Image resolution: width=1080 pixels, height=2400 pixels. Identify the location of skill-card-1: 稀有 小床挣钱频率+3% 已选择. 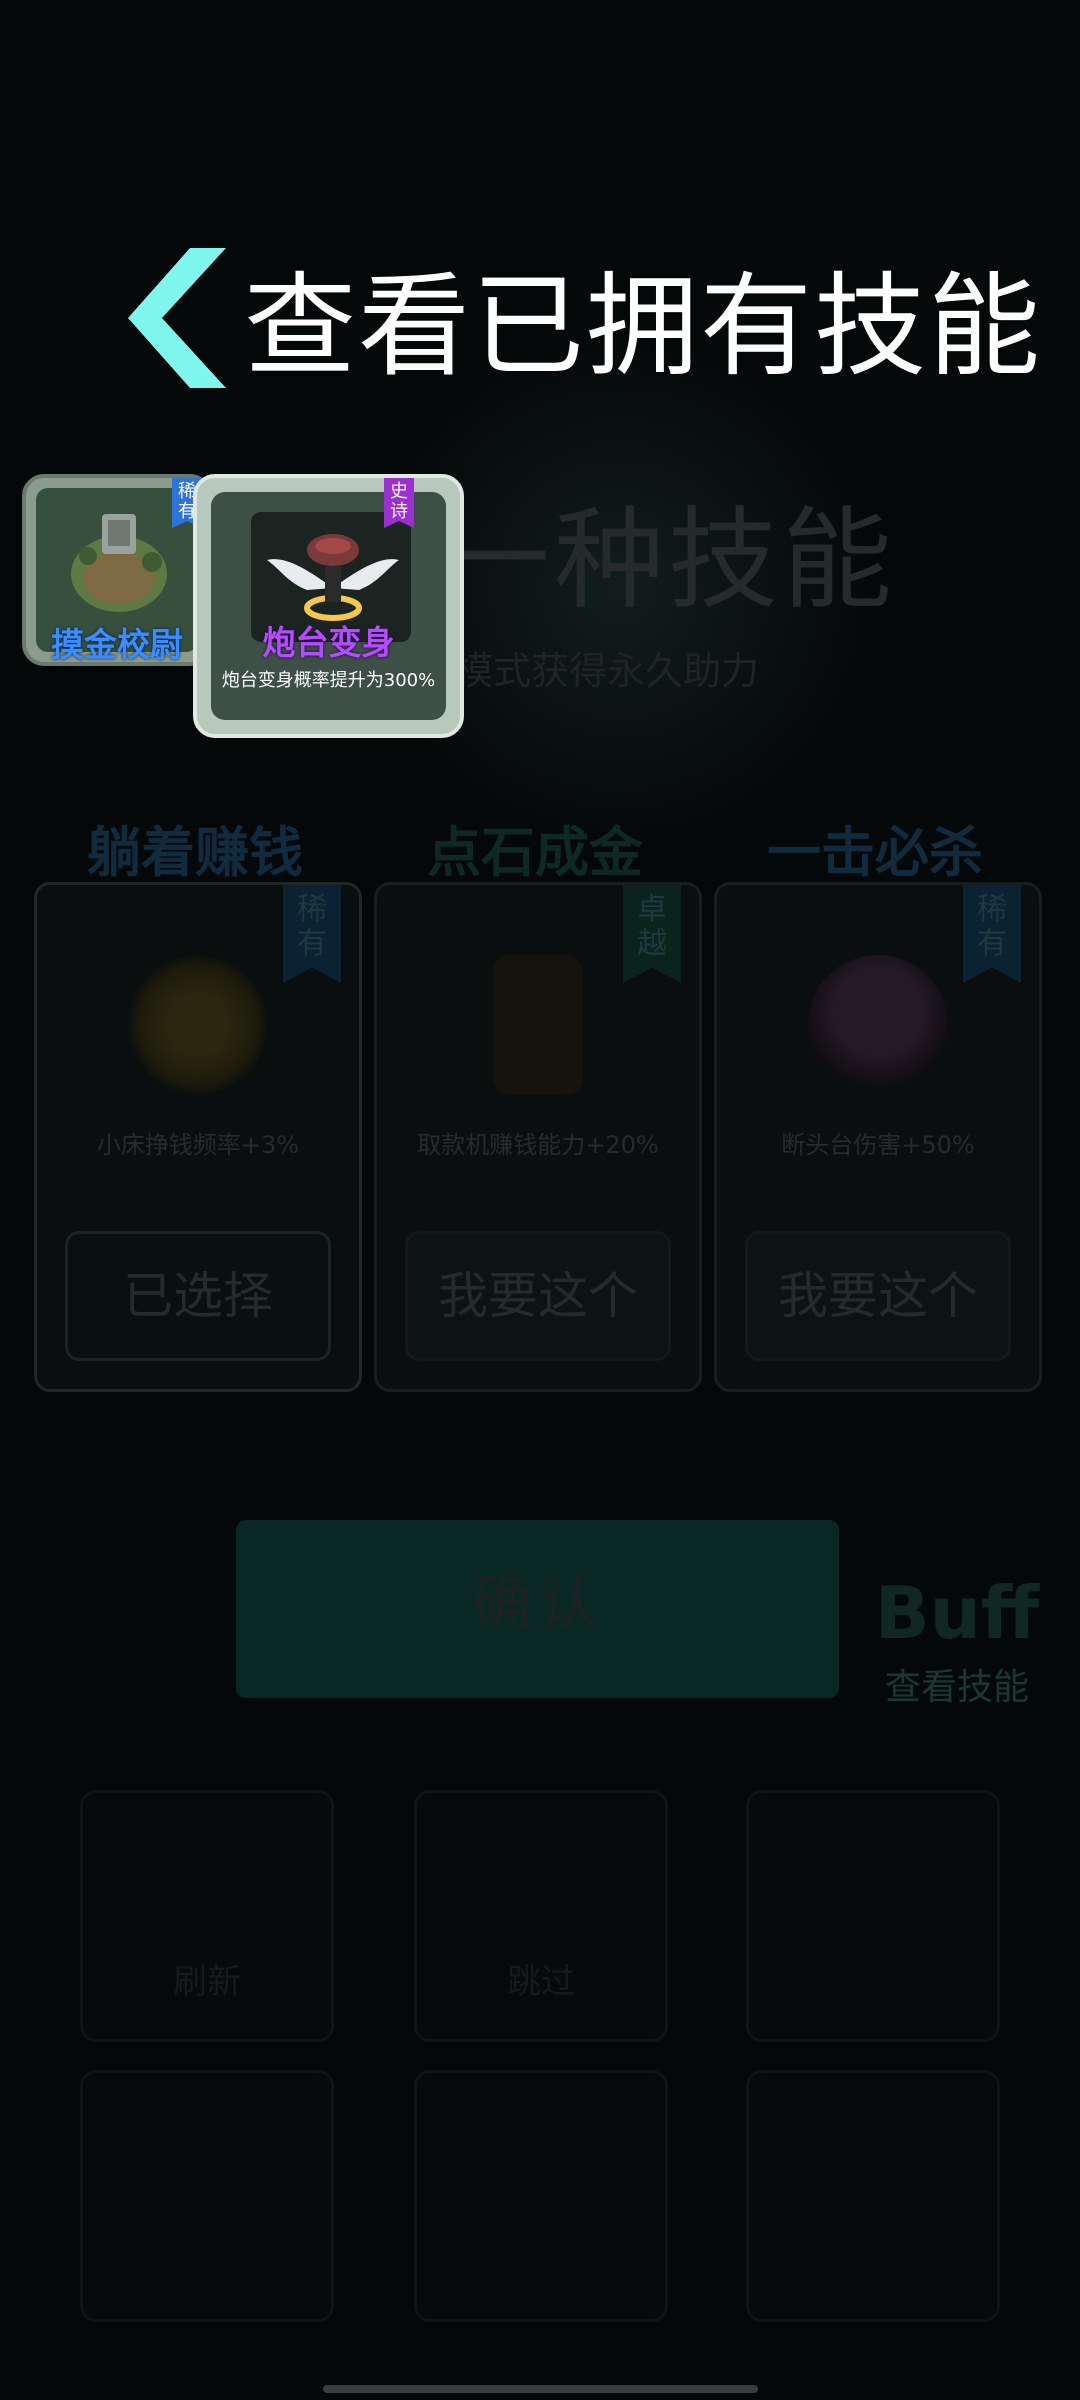
(198, 1137).